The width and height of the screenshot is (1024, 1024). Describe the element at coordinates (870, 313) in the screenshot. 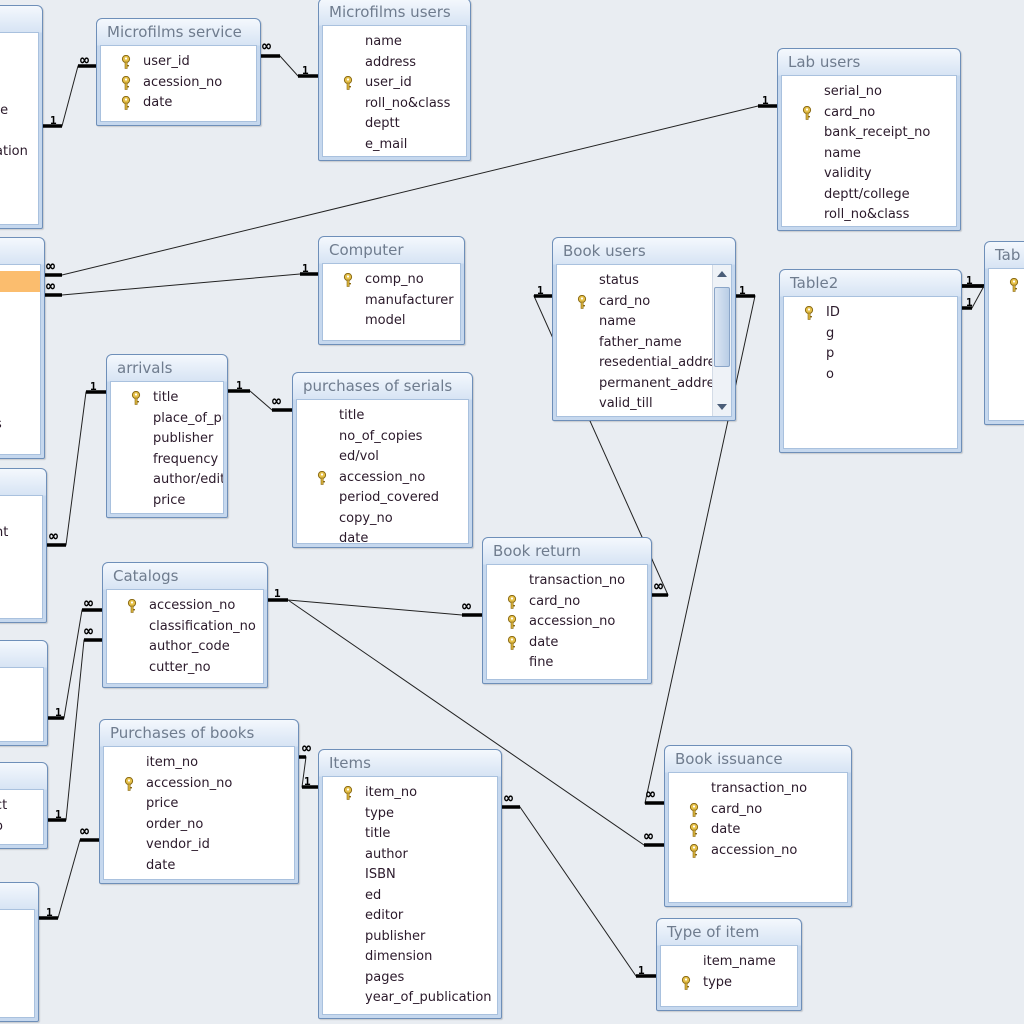

I see `field-row: ID` at that location.